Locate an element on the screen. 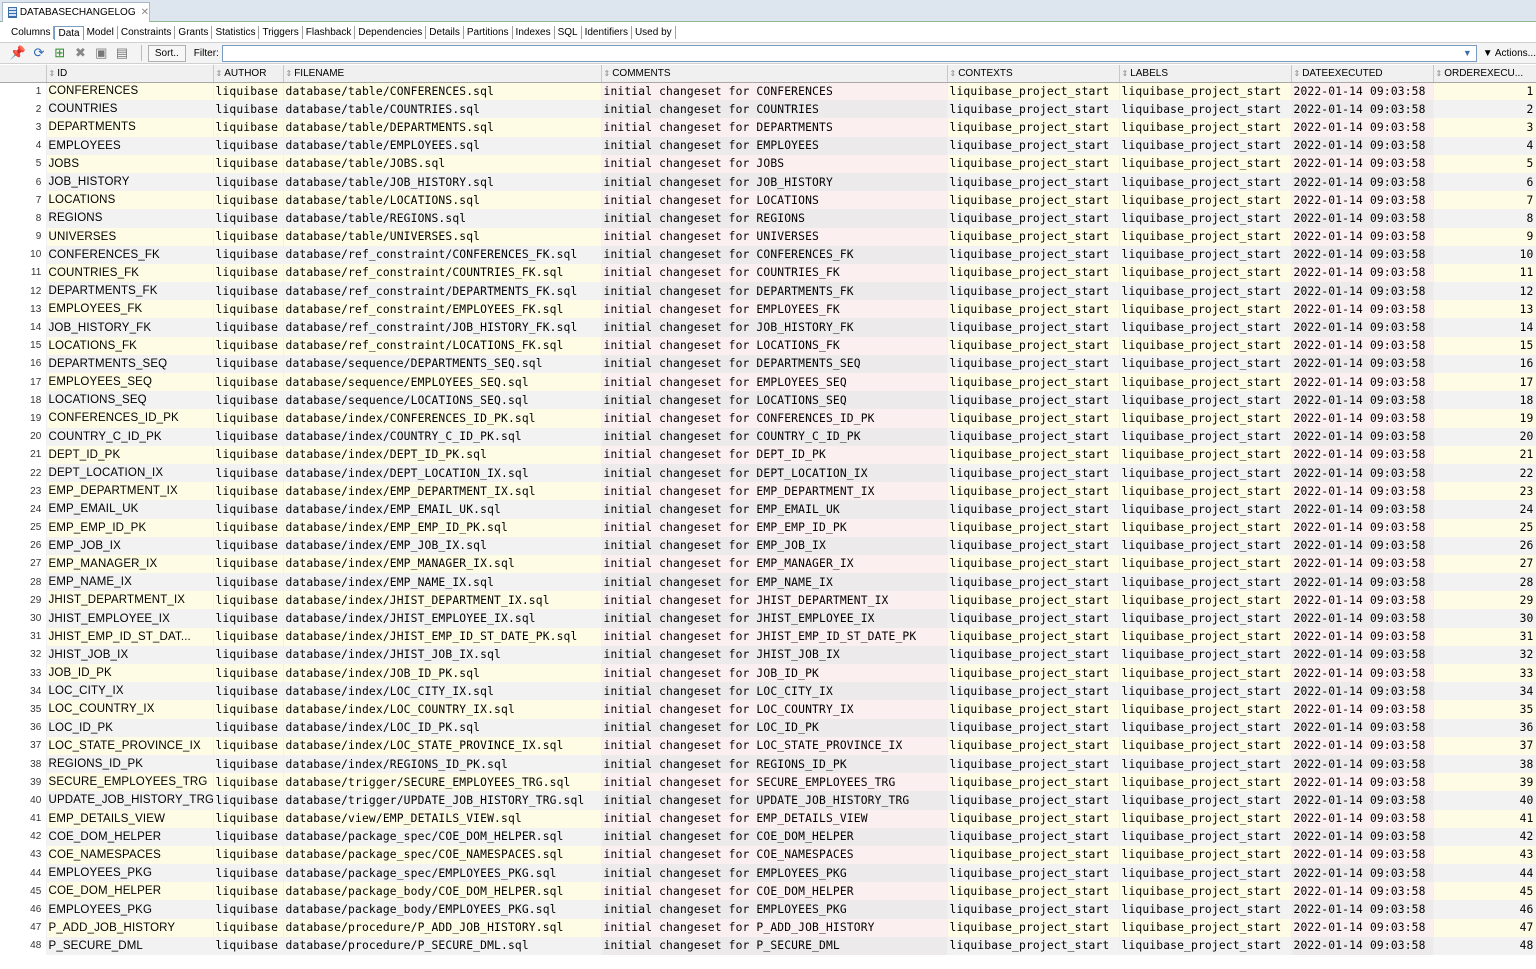 Image resolution: width=1536 pixels, height=969 pixels. cell-id: DEPARTMENTS_SEQ is located at coordinates (130, 363).